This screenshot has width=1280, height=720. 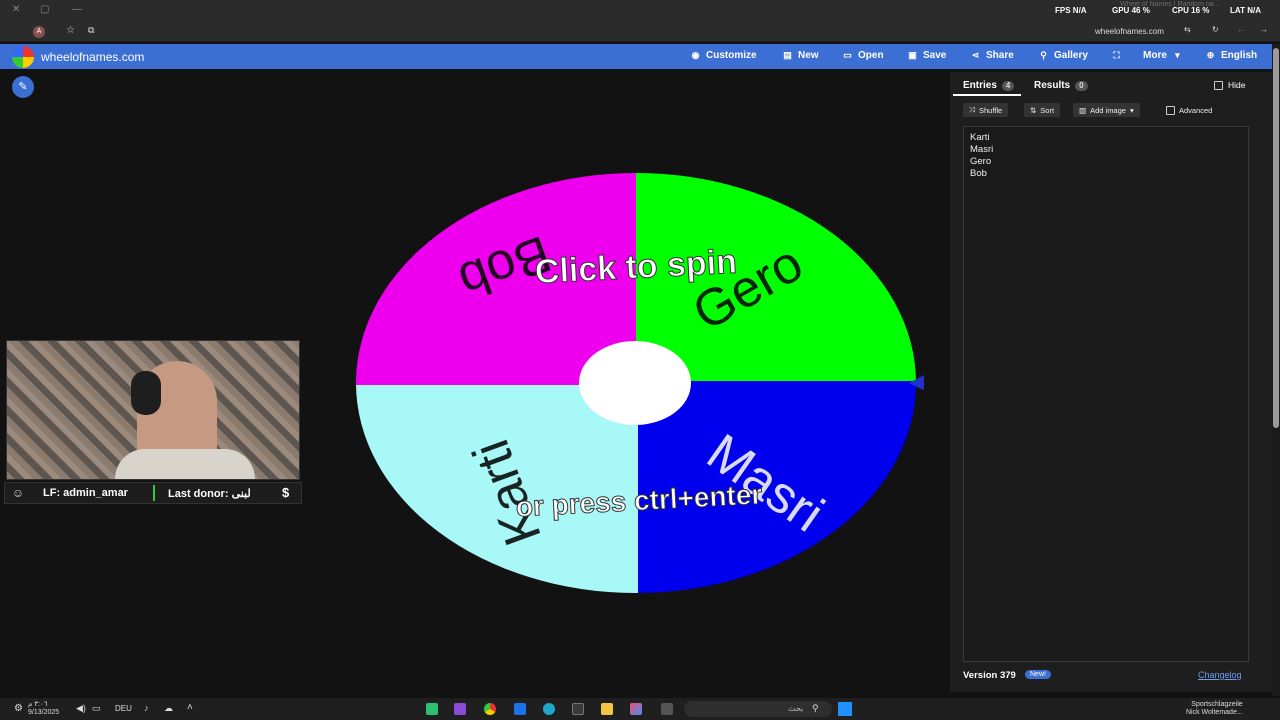 I want to click on open-button: ▭ Open, so click(x=862, y=55).